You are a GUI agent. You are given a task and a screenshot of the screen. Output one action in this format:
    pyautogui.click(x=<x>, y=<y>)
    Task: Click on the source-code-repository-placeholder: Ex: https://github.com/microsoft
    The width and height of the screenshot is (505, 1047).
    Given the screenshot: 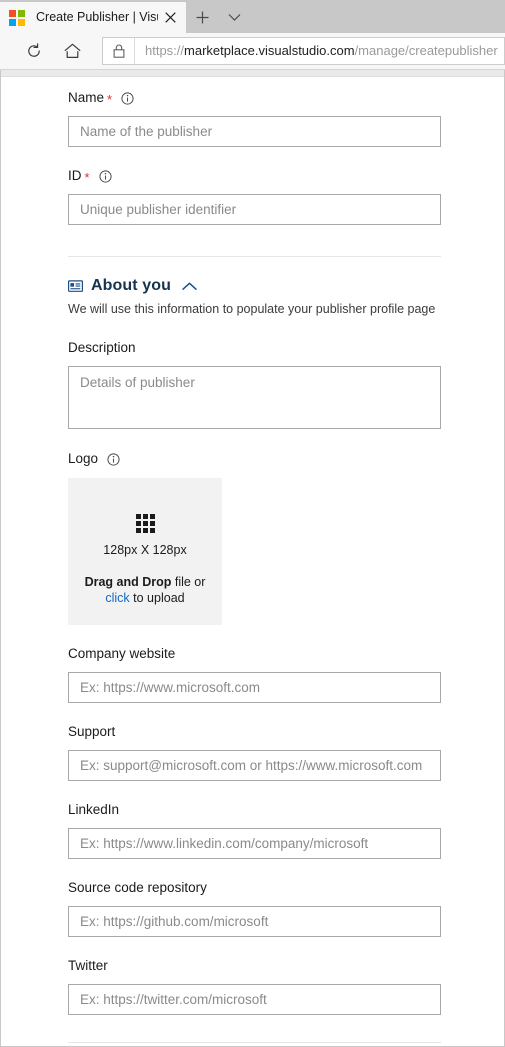 What is the action you would take?
    pyautogui.click(x=174, y=921)
    